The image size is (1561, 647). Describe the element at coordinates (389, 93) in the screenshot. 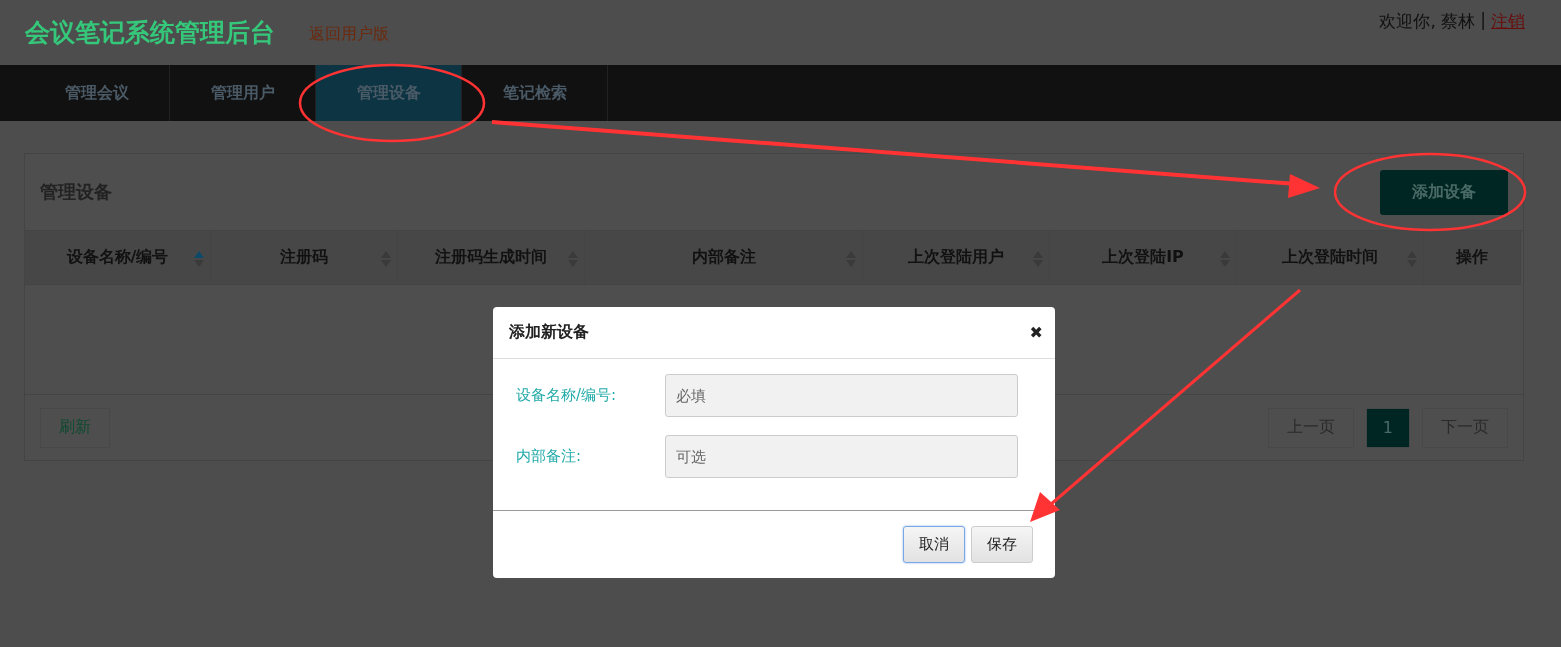

I see `nav-tab: 管理设备` at that location.